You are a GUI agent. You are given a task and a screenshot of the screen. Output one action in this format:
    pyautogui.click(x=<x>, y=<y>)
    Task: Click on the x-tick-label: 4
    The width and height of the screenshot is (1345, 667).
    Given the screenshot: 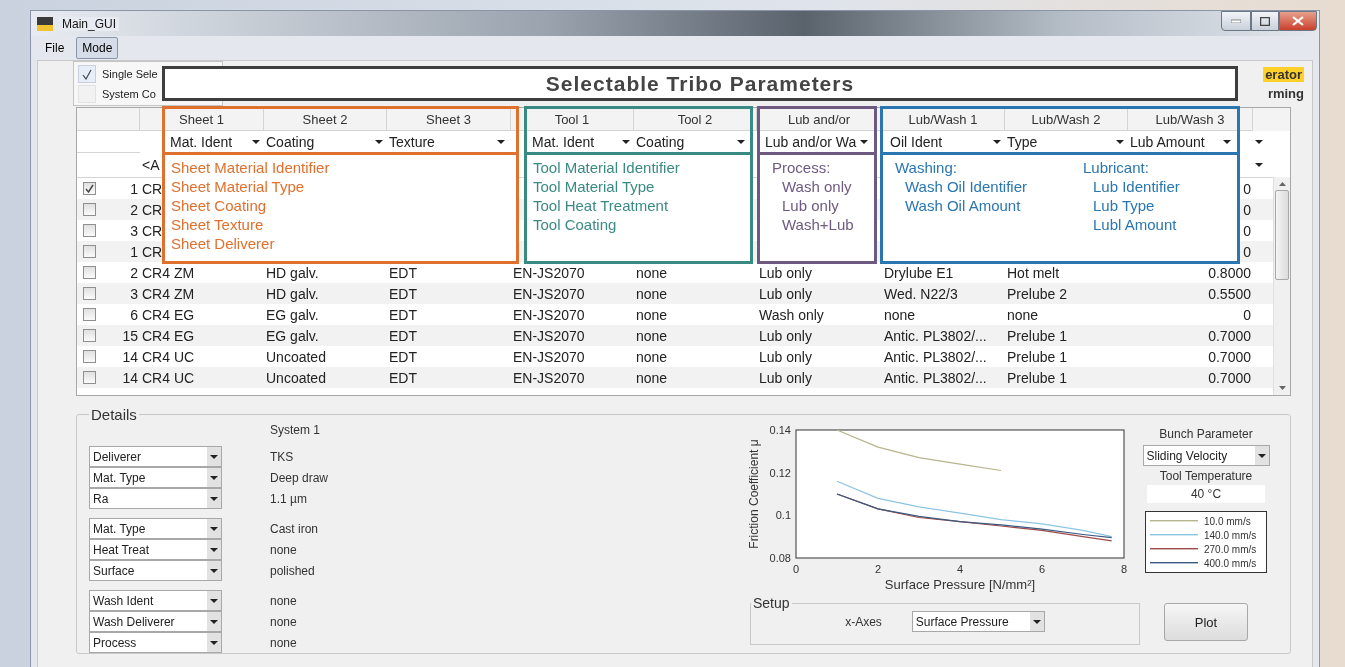 What is the action you would take?
    pyautogui.click(x=960, y=569)
    